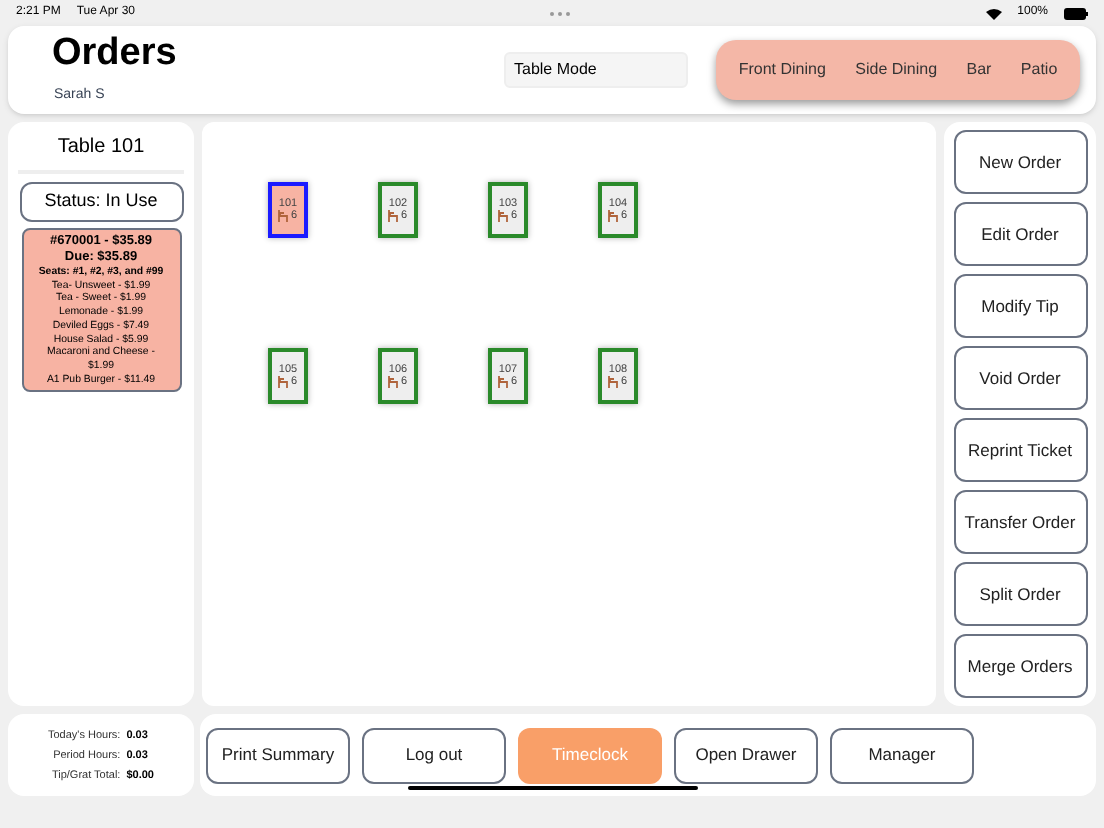 This screenshot has height=828, width=1104. What do you see at coordinates (746, 755) in the screenshot?
I see `toolbar-button: Open Drawer` at bounding box center [746, 755].